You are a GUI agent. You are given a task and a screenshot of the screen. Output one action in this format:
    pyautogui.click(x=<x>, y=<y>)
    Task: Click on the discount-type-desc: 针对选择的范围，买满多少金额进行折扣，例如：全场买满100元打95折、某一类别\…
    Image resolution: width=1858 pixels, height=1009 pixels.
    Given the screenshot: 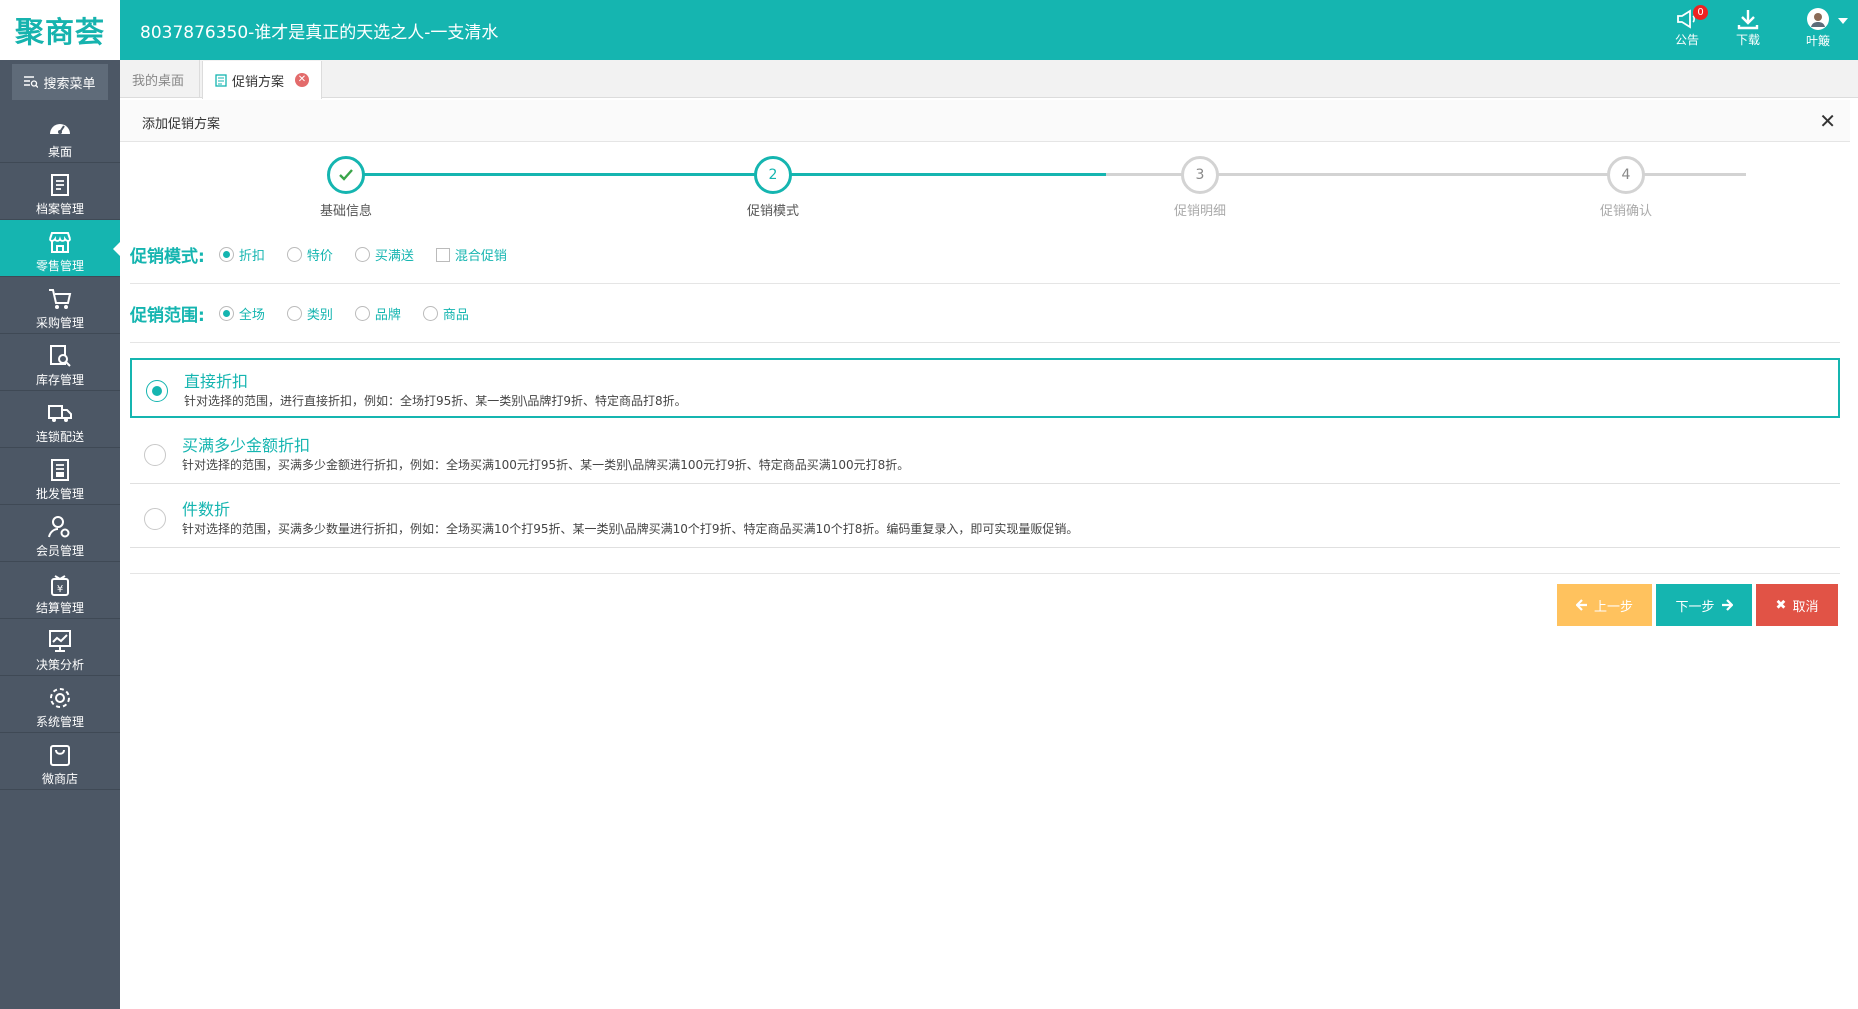 What is the action you would take?
    pyautogui.click(x=546, y=465)
    